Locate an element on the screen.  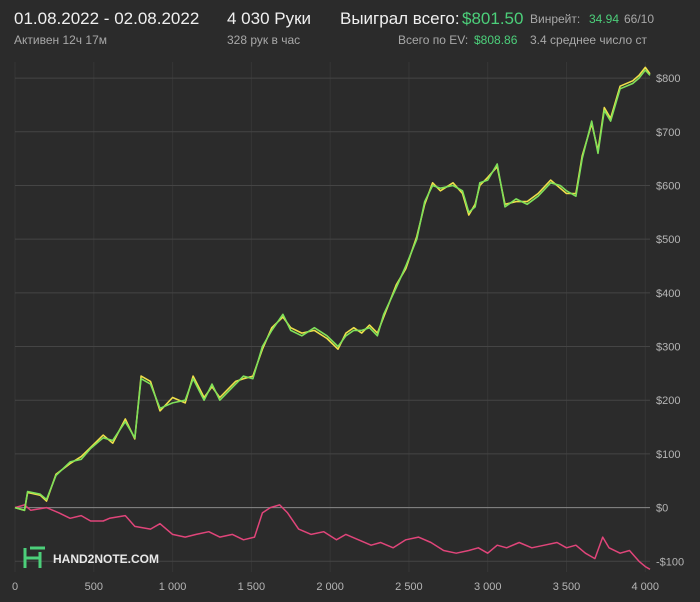
y-tick-label: $300 is located at coordinates (668, 348).